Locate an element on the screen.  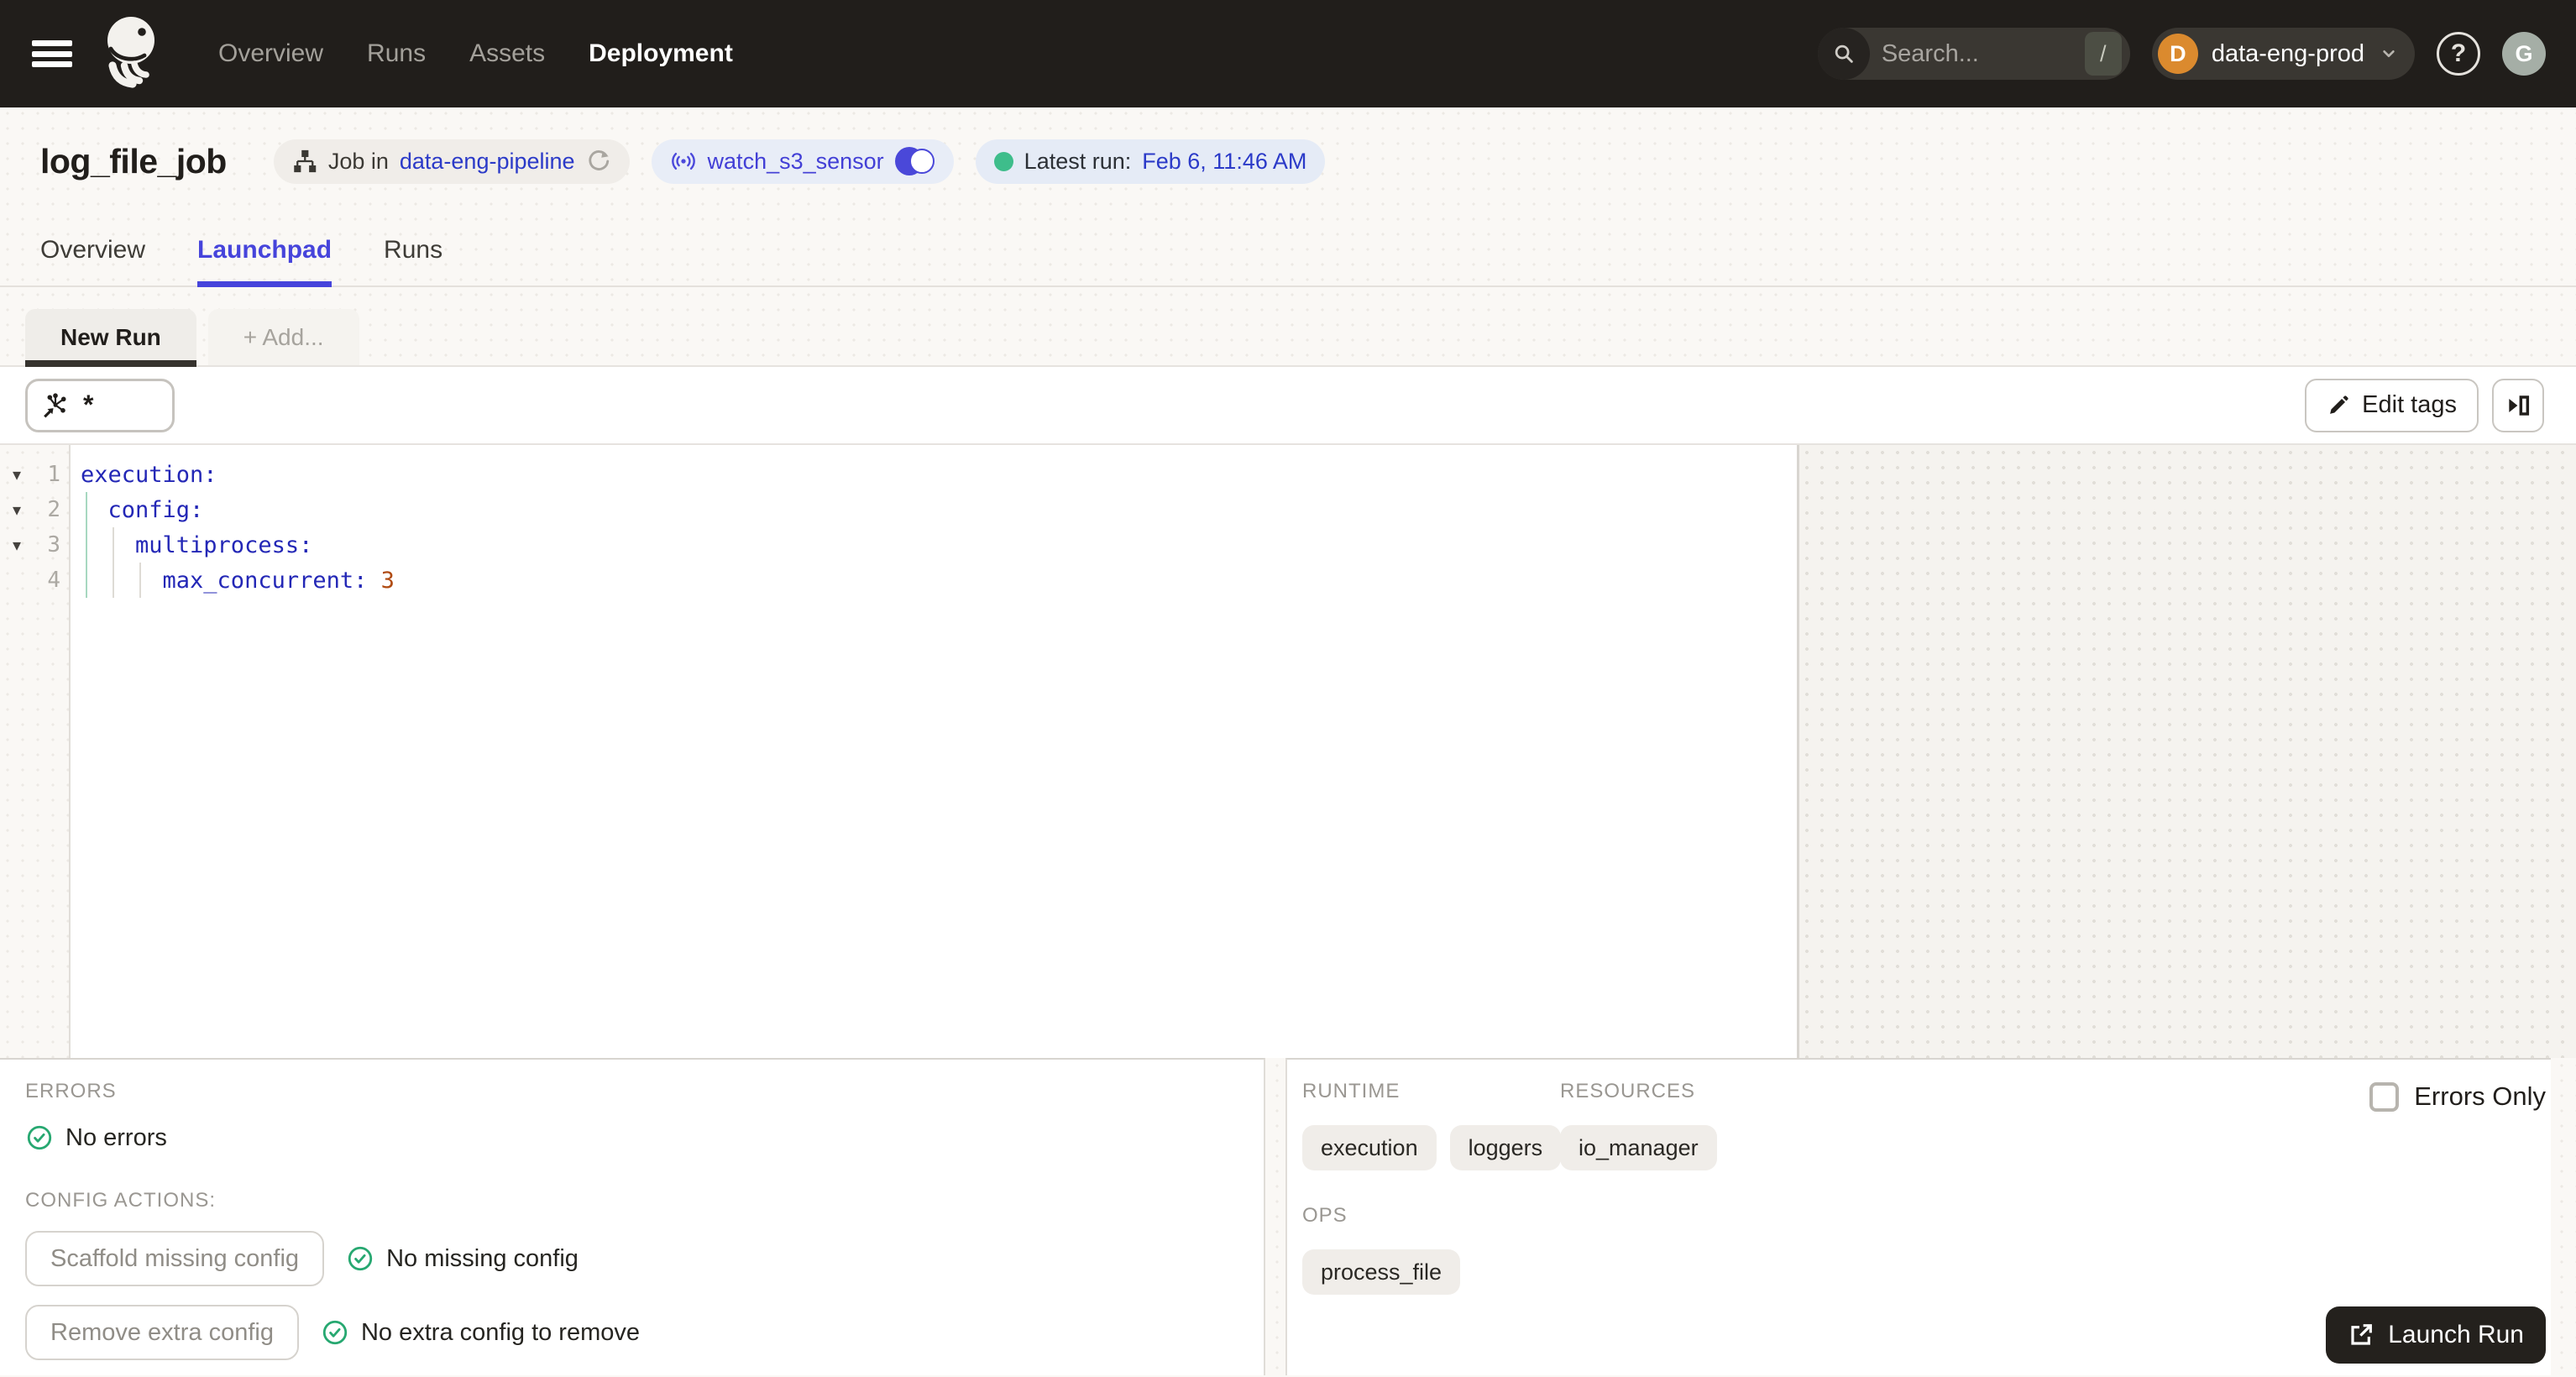
run-status-dot is located at coordinates (1003, 161).